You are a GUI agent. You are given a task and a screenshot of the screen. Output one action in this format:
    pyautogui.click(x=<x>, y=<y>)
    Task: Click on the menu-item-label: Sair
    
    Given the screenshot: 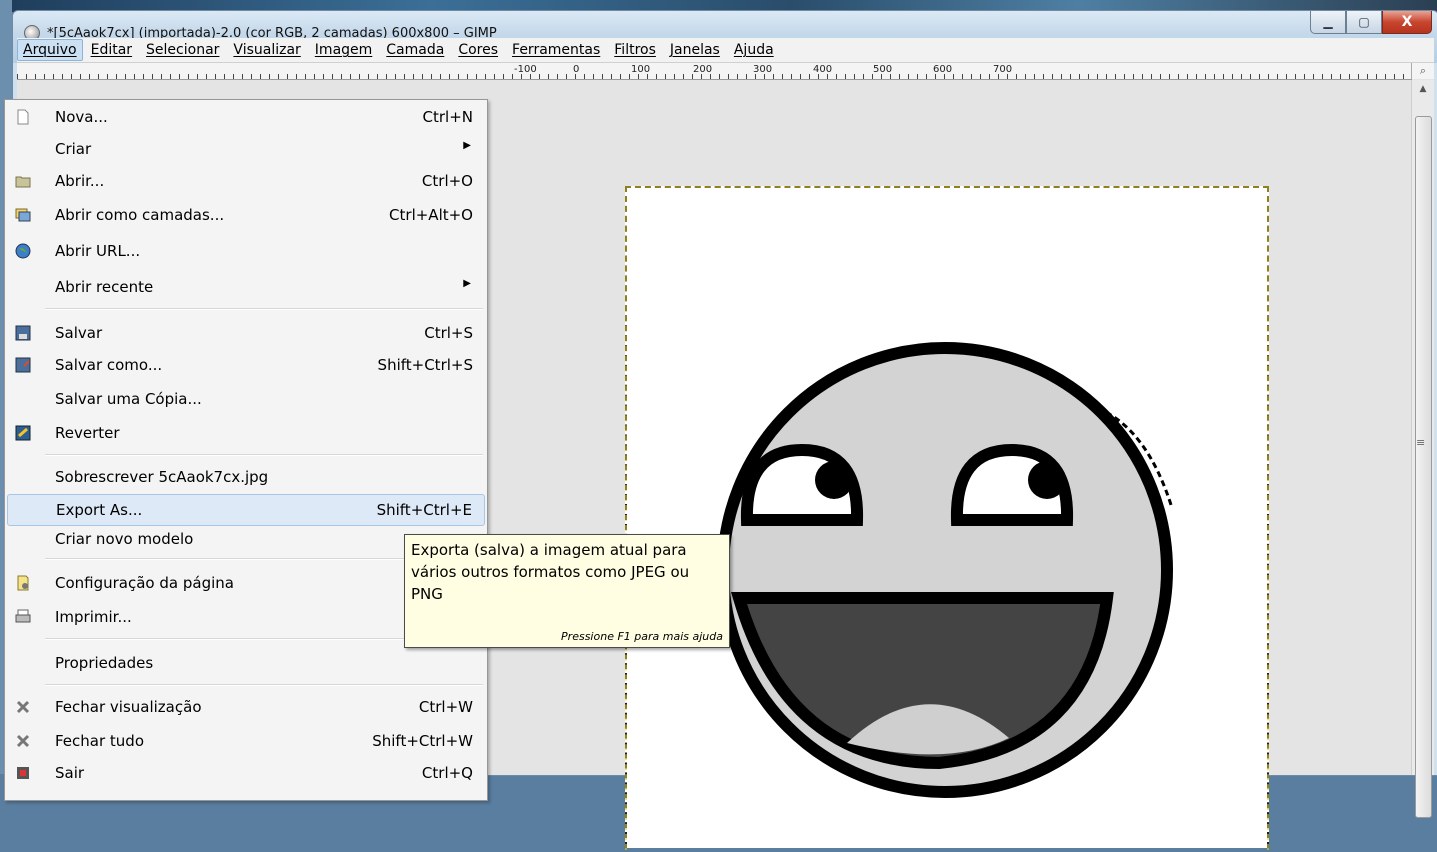 What is the action you would take?
    pyautogui.click(x=70, y=773)
    